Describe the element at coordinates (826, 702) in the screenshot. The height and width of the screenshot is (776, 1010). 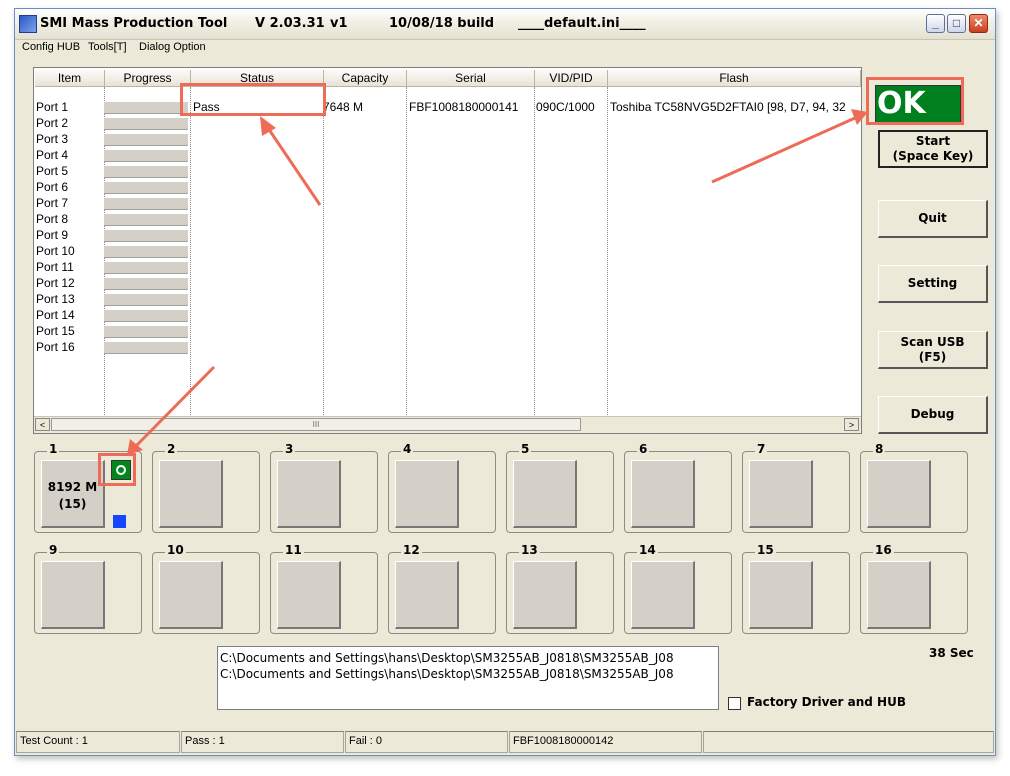
I see `factory-driver-label: Factory Driver and HUB` at that location.